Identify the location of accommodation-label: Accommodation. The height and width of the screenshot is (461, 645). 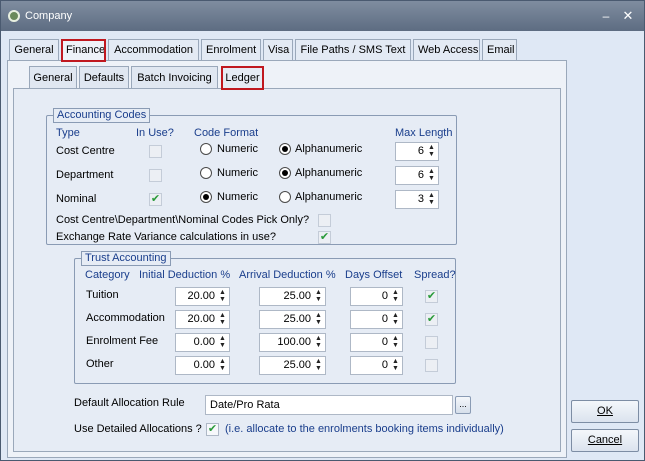
(125, 318).